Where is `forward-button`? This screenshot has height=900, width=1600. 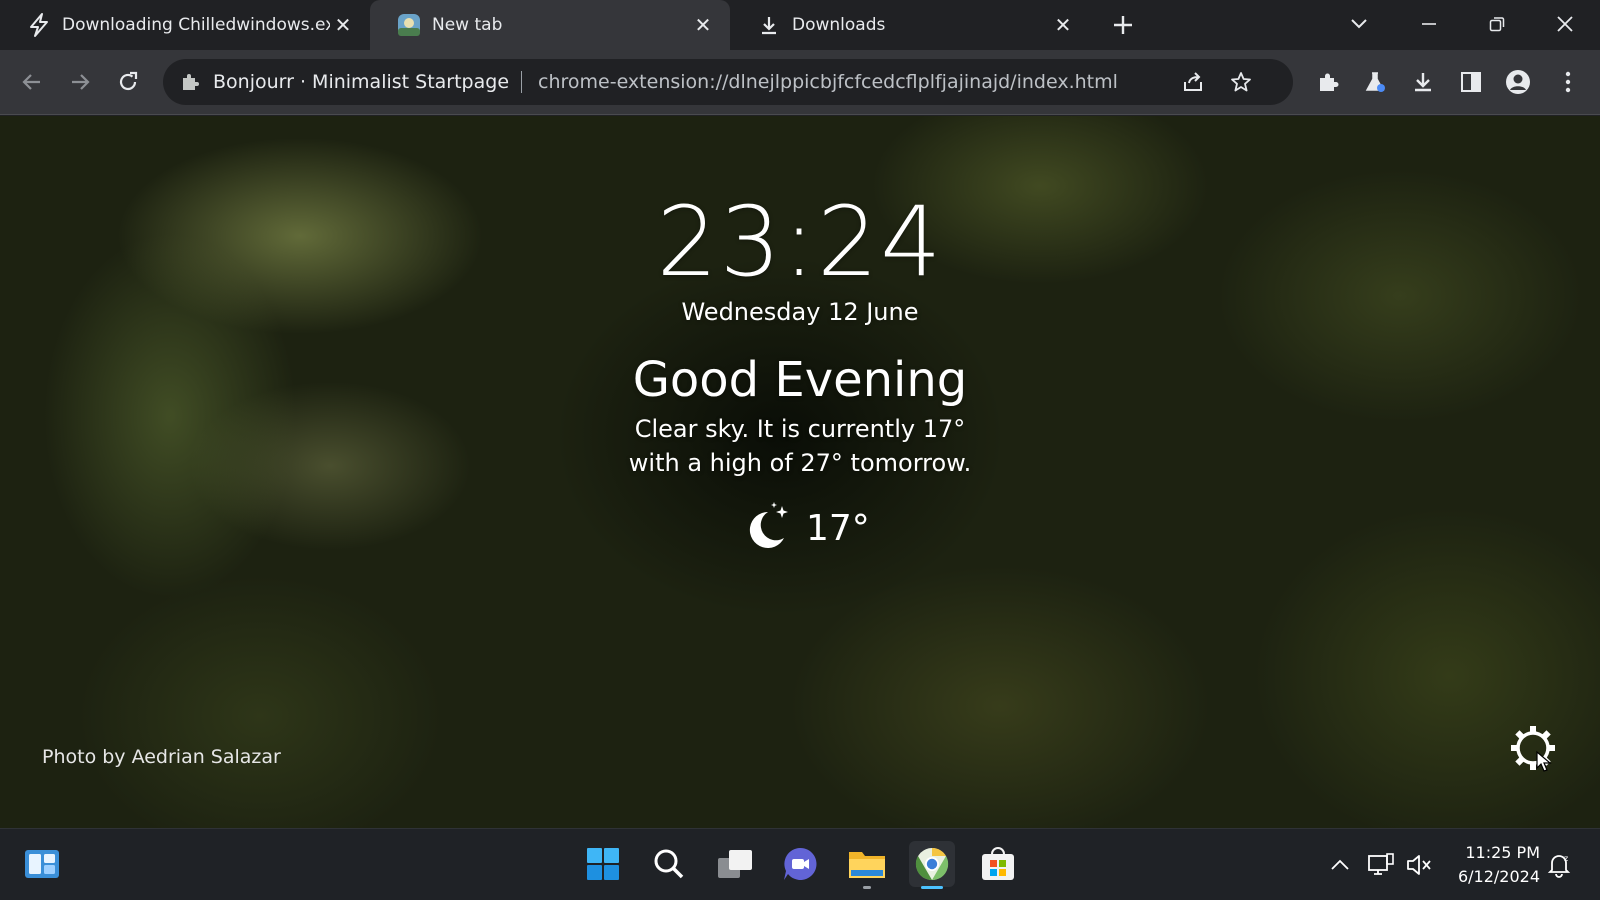
forward-button is located at coordinates (80, 82).